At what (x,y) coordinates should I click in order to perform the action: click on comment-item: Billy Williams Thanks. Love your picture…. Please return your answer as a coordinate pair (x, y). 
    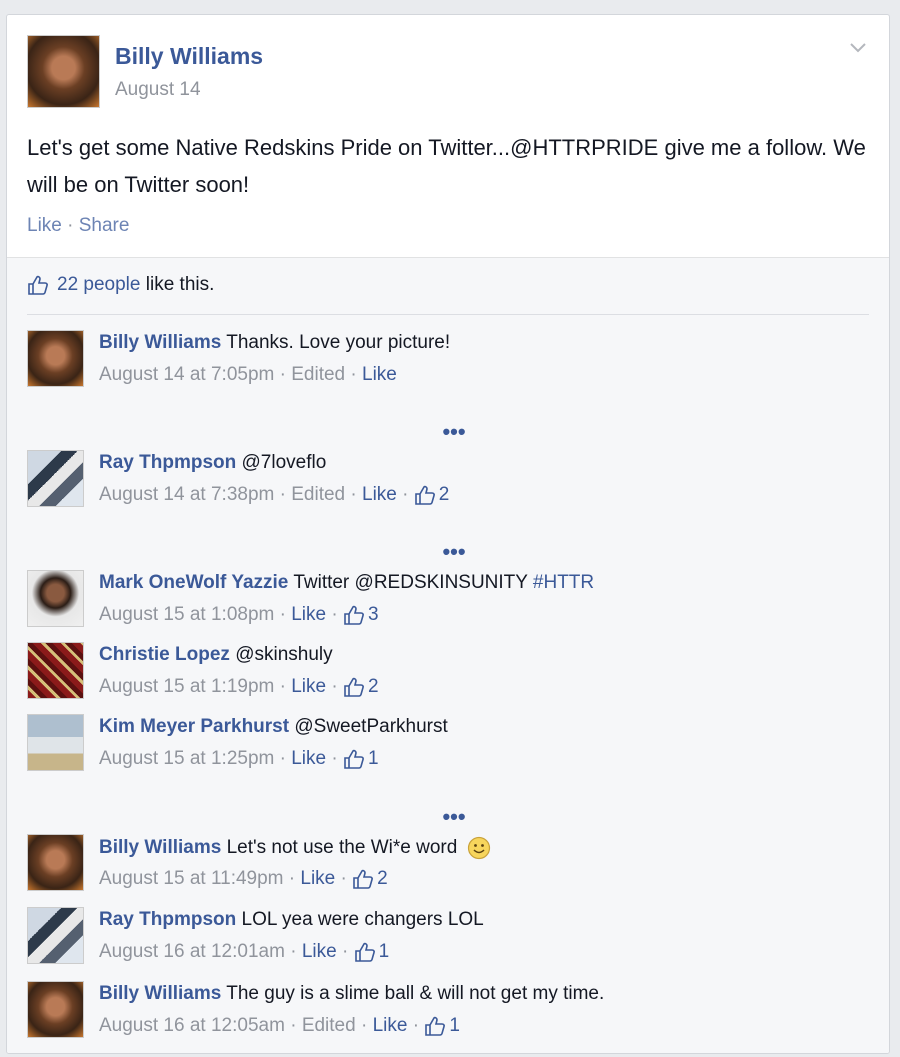
    Looking at the image, I should click on (447, 360).